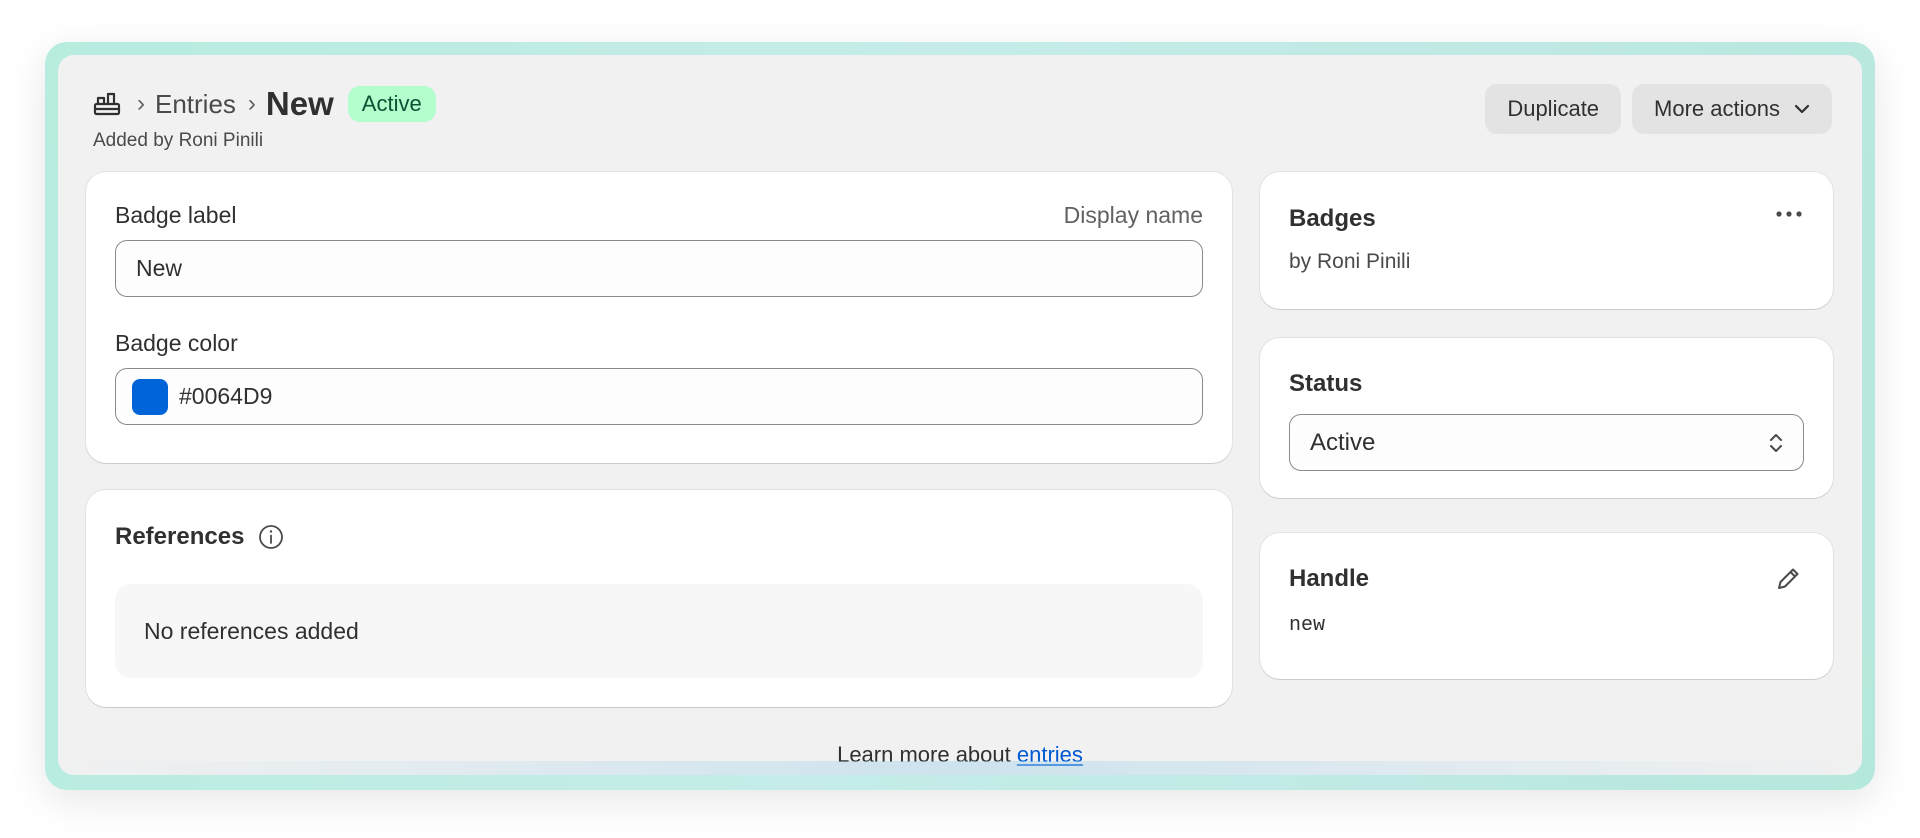 This screenshot has height=838, width=1920. I want to click on references-empty-state: No references added, so click(659, 631).